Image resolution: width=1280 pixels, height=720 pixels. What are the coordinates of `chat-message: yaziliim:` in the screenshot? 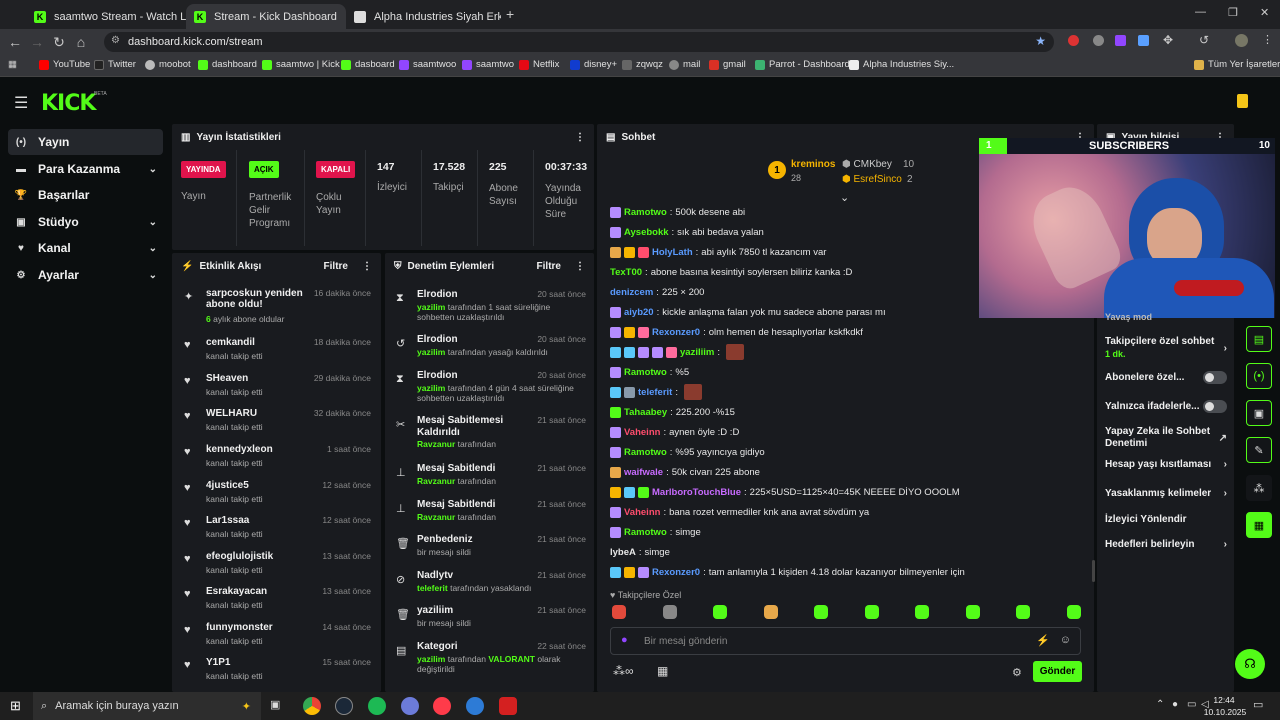 It's located at (677, 352).